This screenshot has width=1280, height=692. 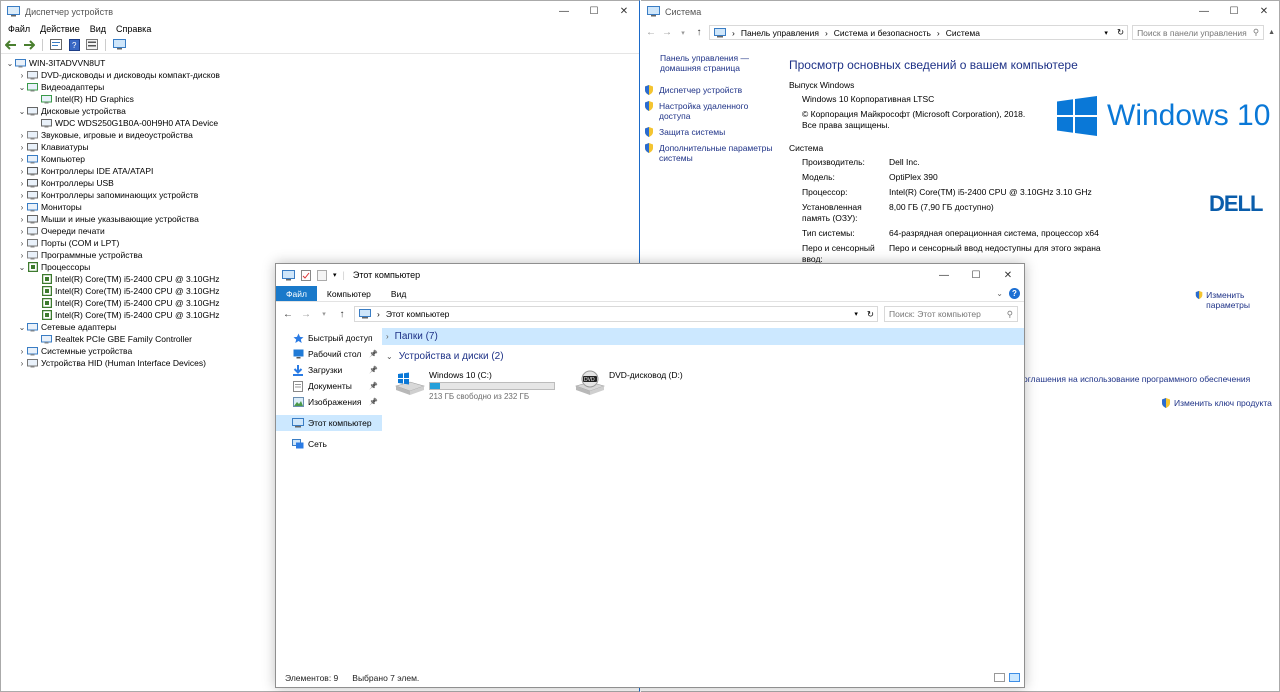 I want to click on breadcrumb-system: Система, so click(x=963, y=33).